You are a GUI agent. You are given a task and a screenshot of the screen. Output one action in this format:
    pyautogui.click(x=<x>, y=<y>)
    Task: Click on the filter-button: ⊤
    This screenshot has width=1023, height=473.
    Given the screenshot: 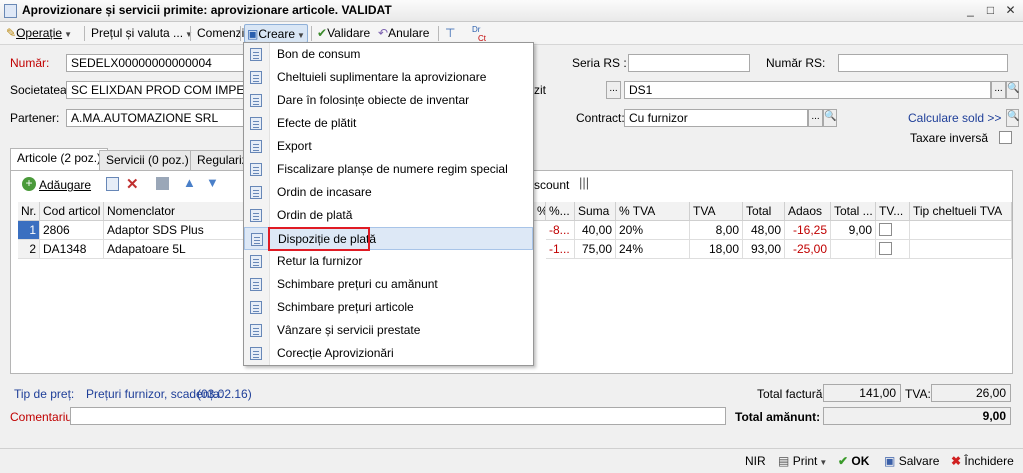 What is the action you would take?
    pyautogui.click(x=450, y=33)
    